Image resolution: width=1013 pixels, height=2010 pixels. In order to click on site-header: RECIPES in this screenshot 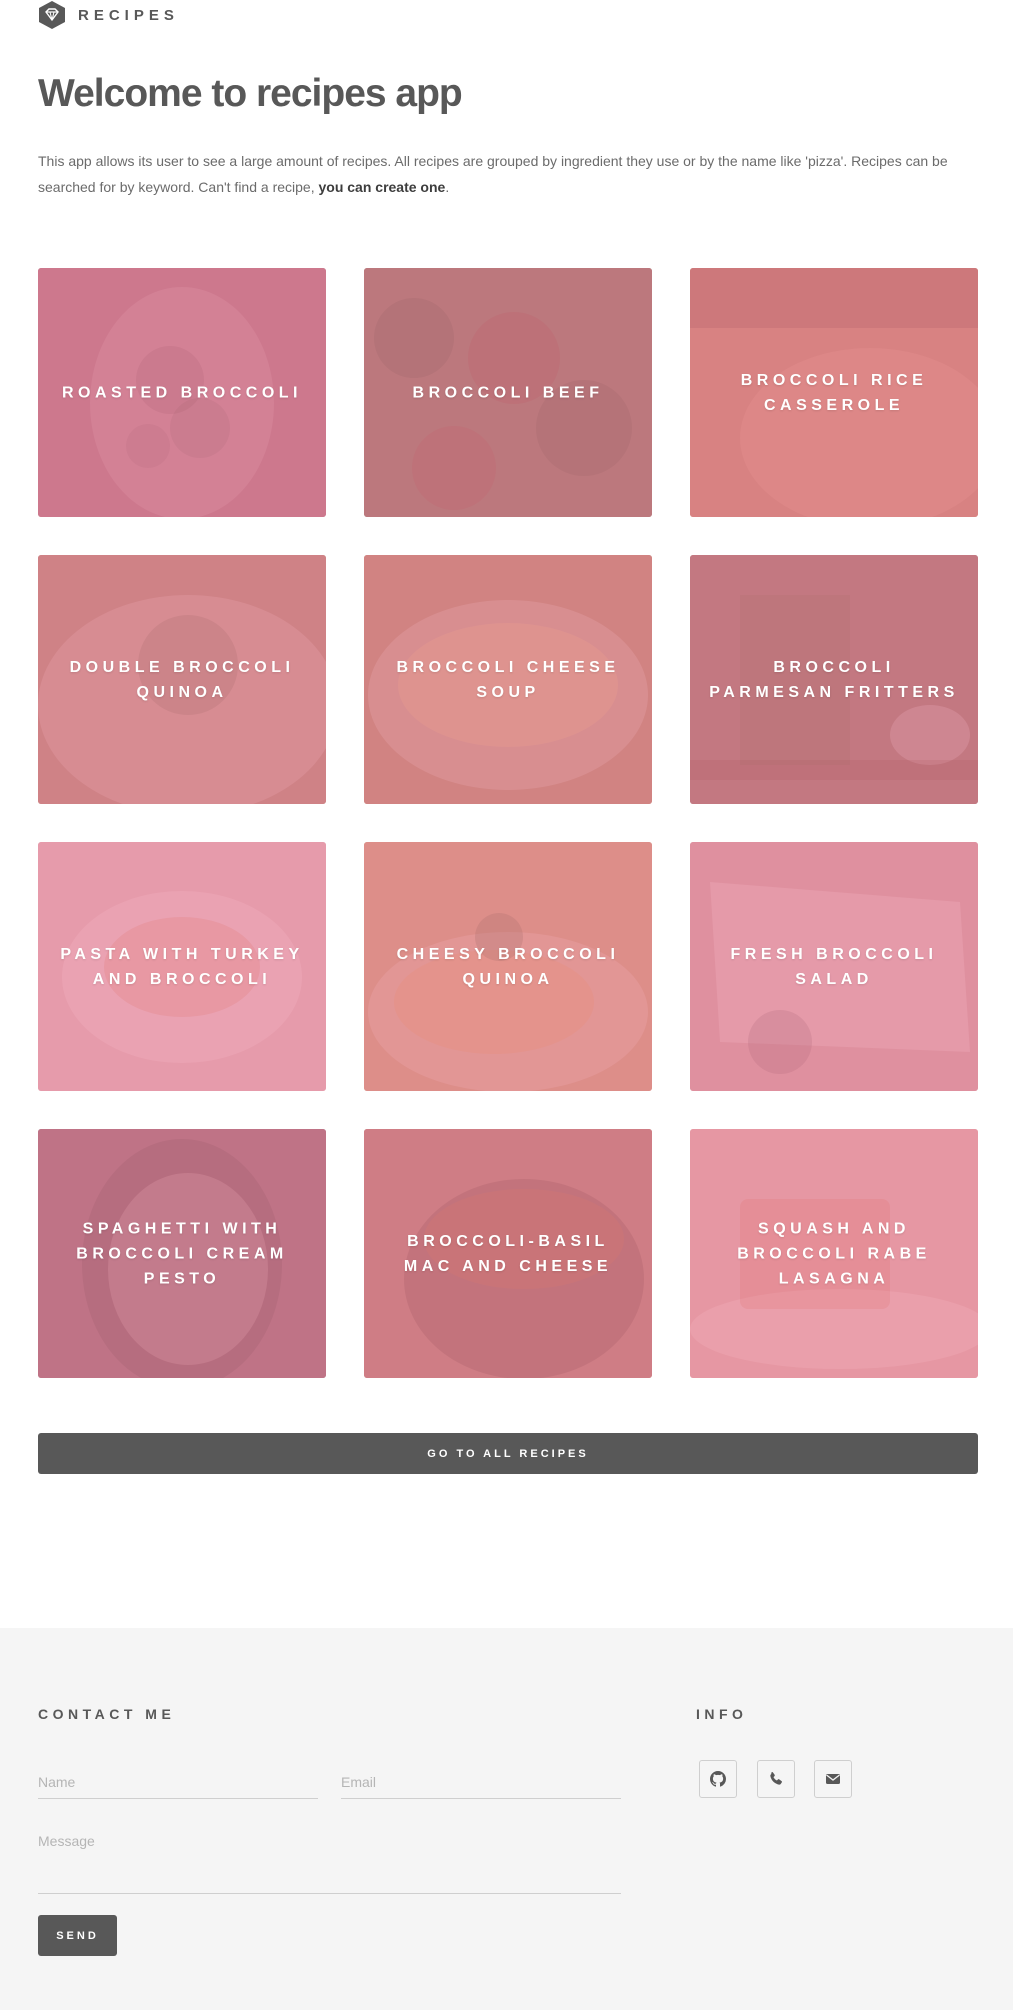, I will do `click(108, 15)`.